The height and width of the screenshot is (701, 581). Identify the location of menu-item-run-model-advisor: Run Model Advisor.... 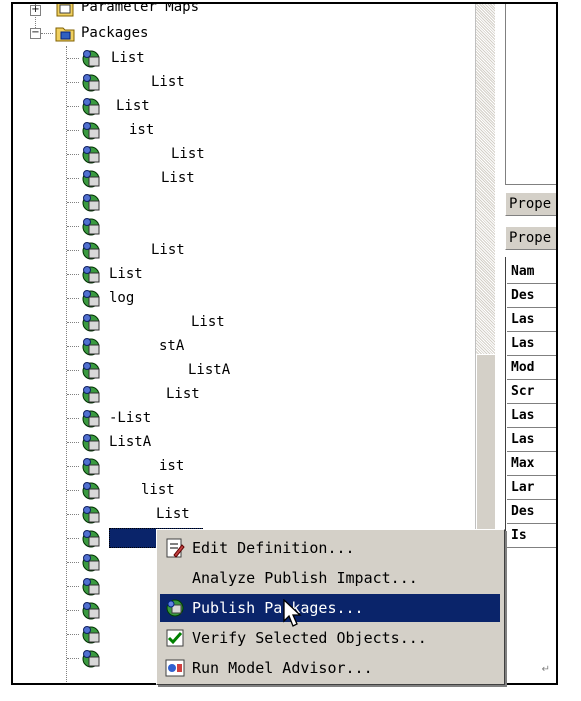
(330, 668).